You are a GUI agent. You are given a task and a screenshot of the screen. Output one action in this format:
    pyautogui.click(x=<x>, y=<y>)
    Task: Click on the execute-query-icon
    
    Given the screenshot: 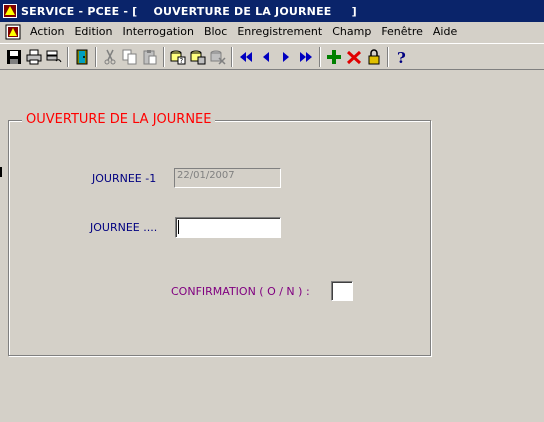 What is the action you would take?
    pyautogui.click(x=198, y=57)
    